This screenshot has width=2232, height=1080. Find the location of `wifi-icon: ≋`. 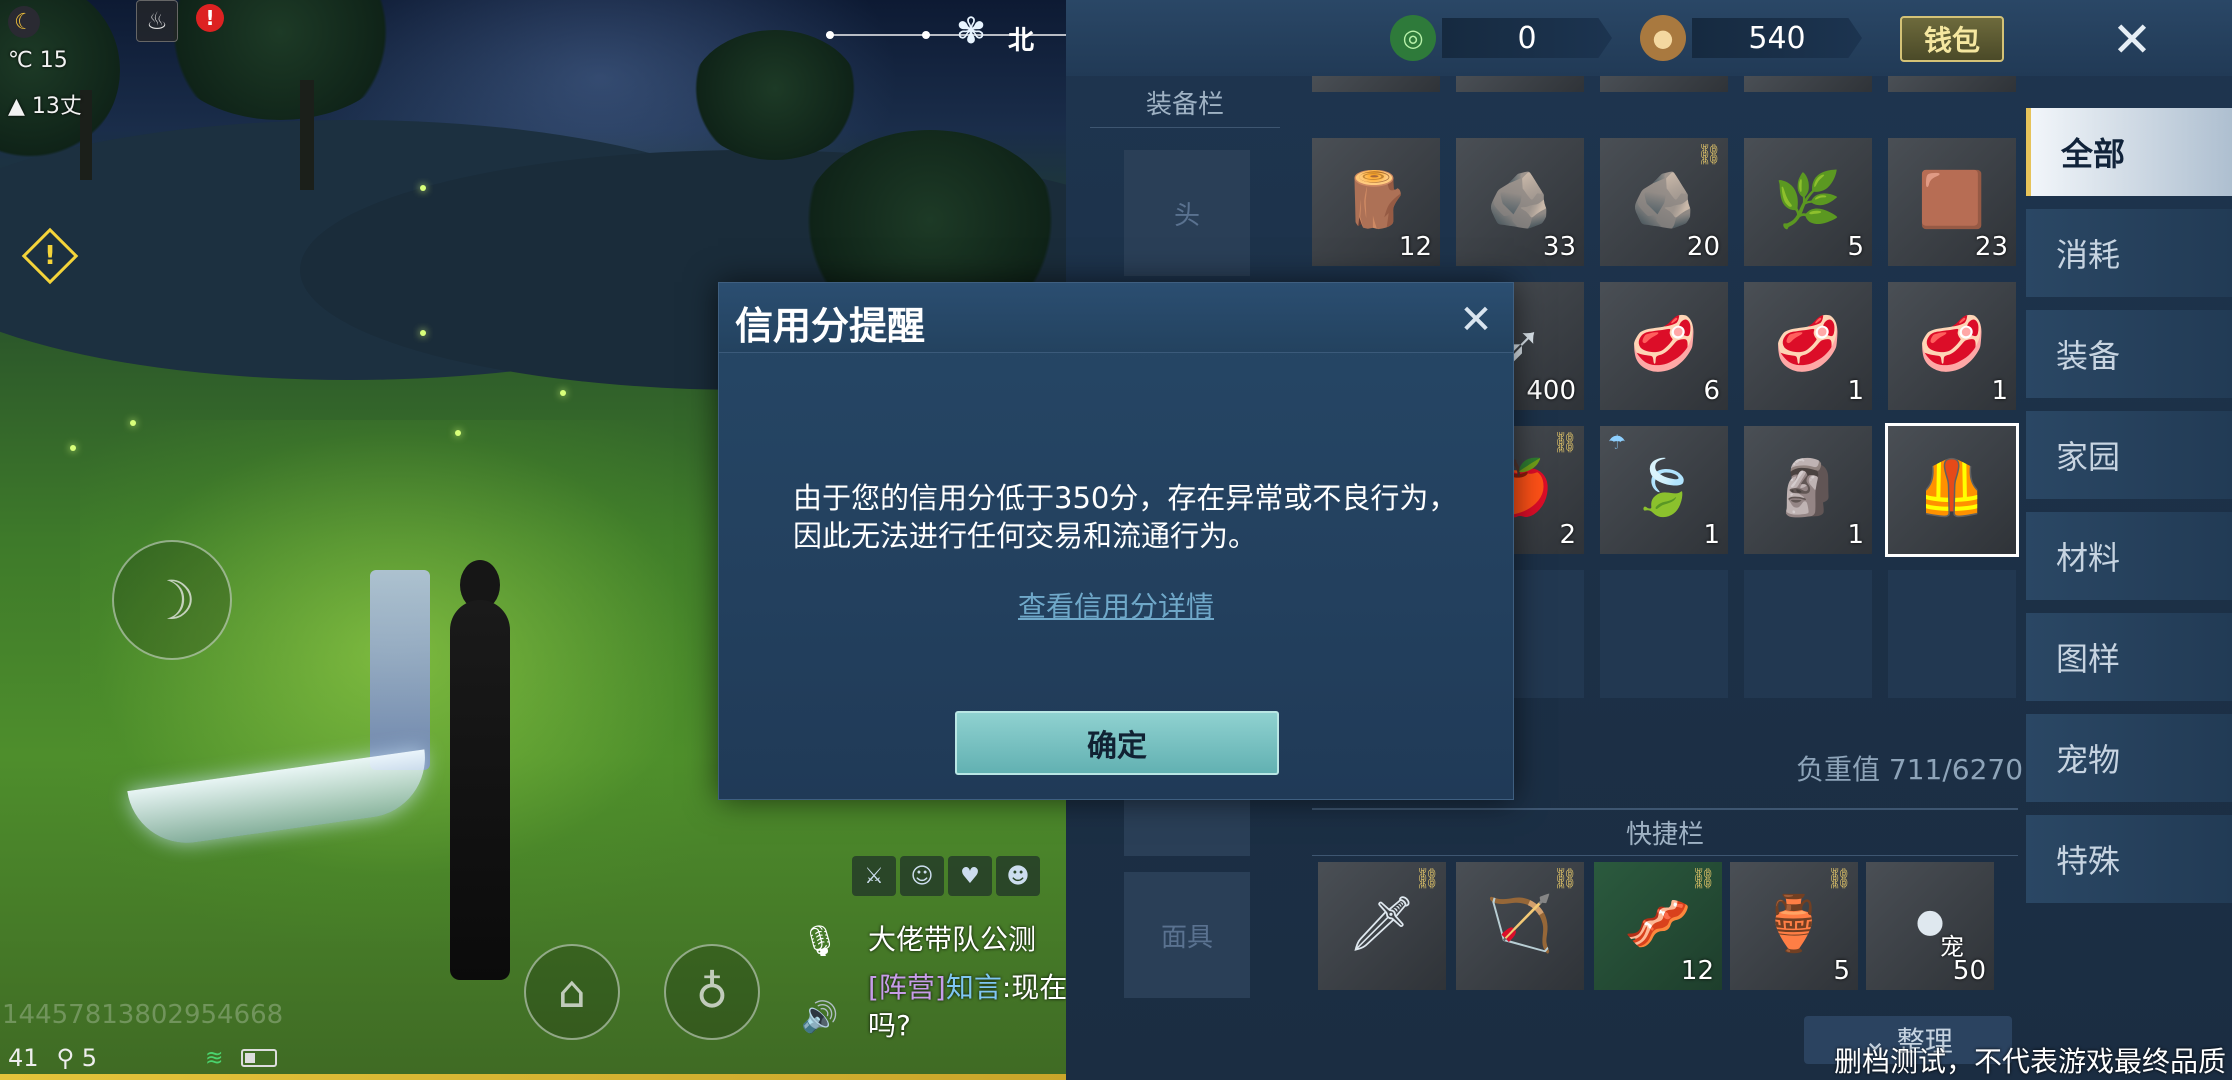

wifi-icon: ≋ is located at coordinates (214, 1058).